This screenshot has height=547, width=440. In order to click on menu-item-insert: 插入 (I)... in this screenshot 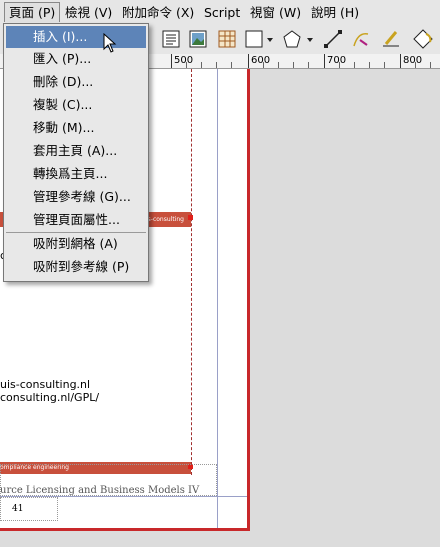, I will do `click(76, 37)`.